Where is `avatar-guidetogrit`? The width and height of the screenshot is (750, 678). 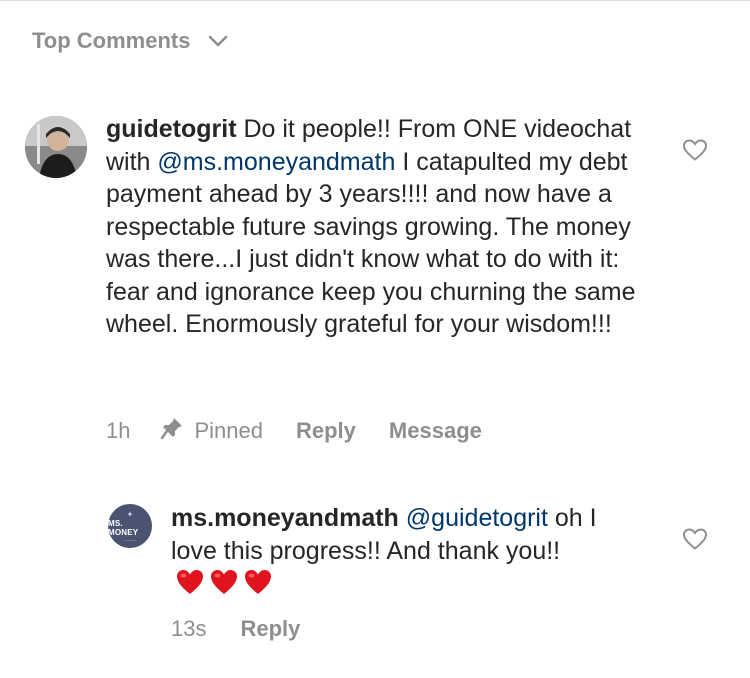
avatar-guidetogrit is located at coordinates (56, 147).